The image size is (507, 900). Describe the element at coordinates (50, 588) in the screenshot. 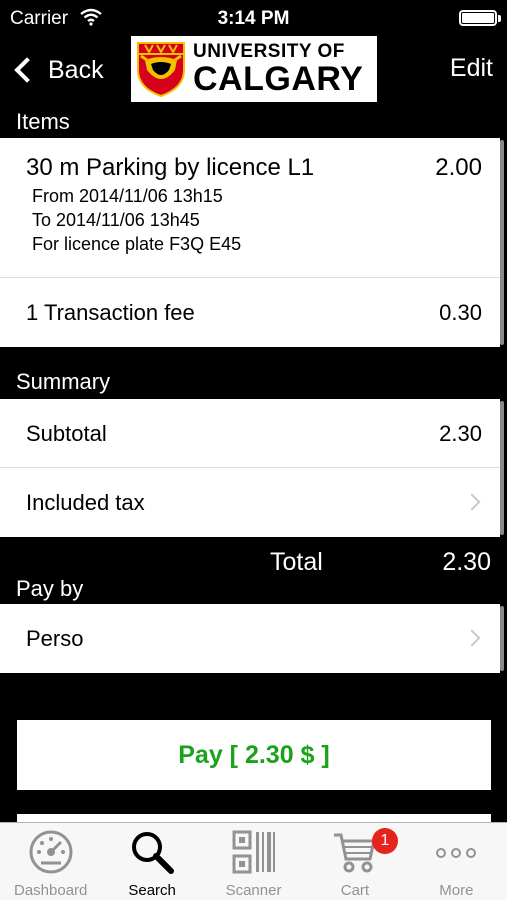

I see `pay-by-header-label: Pay by` at that location.